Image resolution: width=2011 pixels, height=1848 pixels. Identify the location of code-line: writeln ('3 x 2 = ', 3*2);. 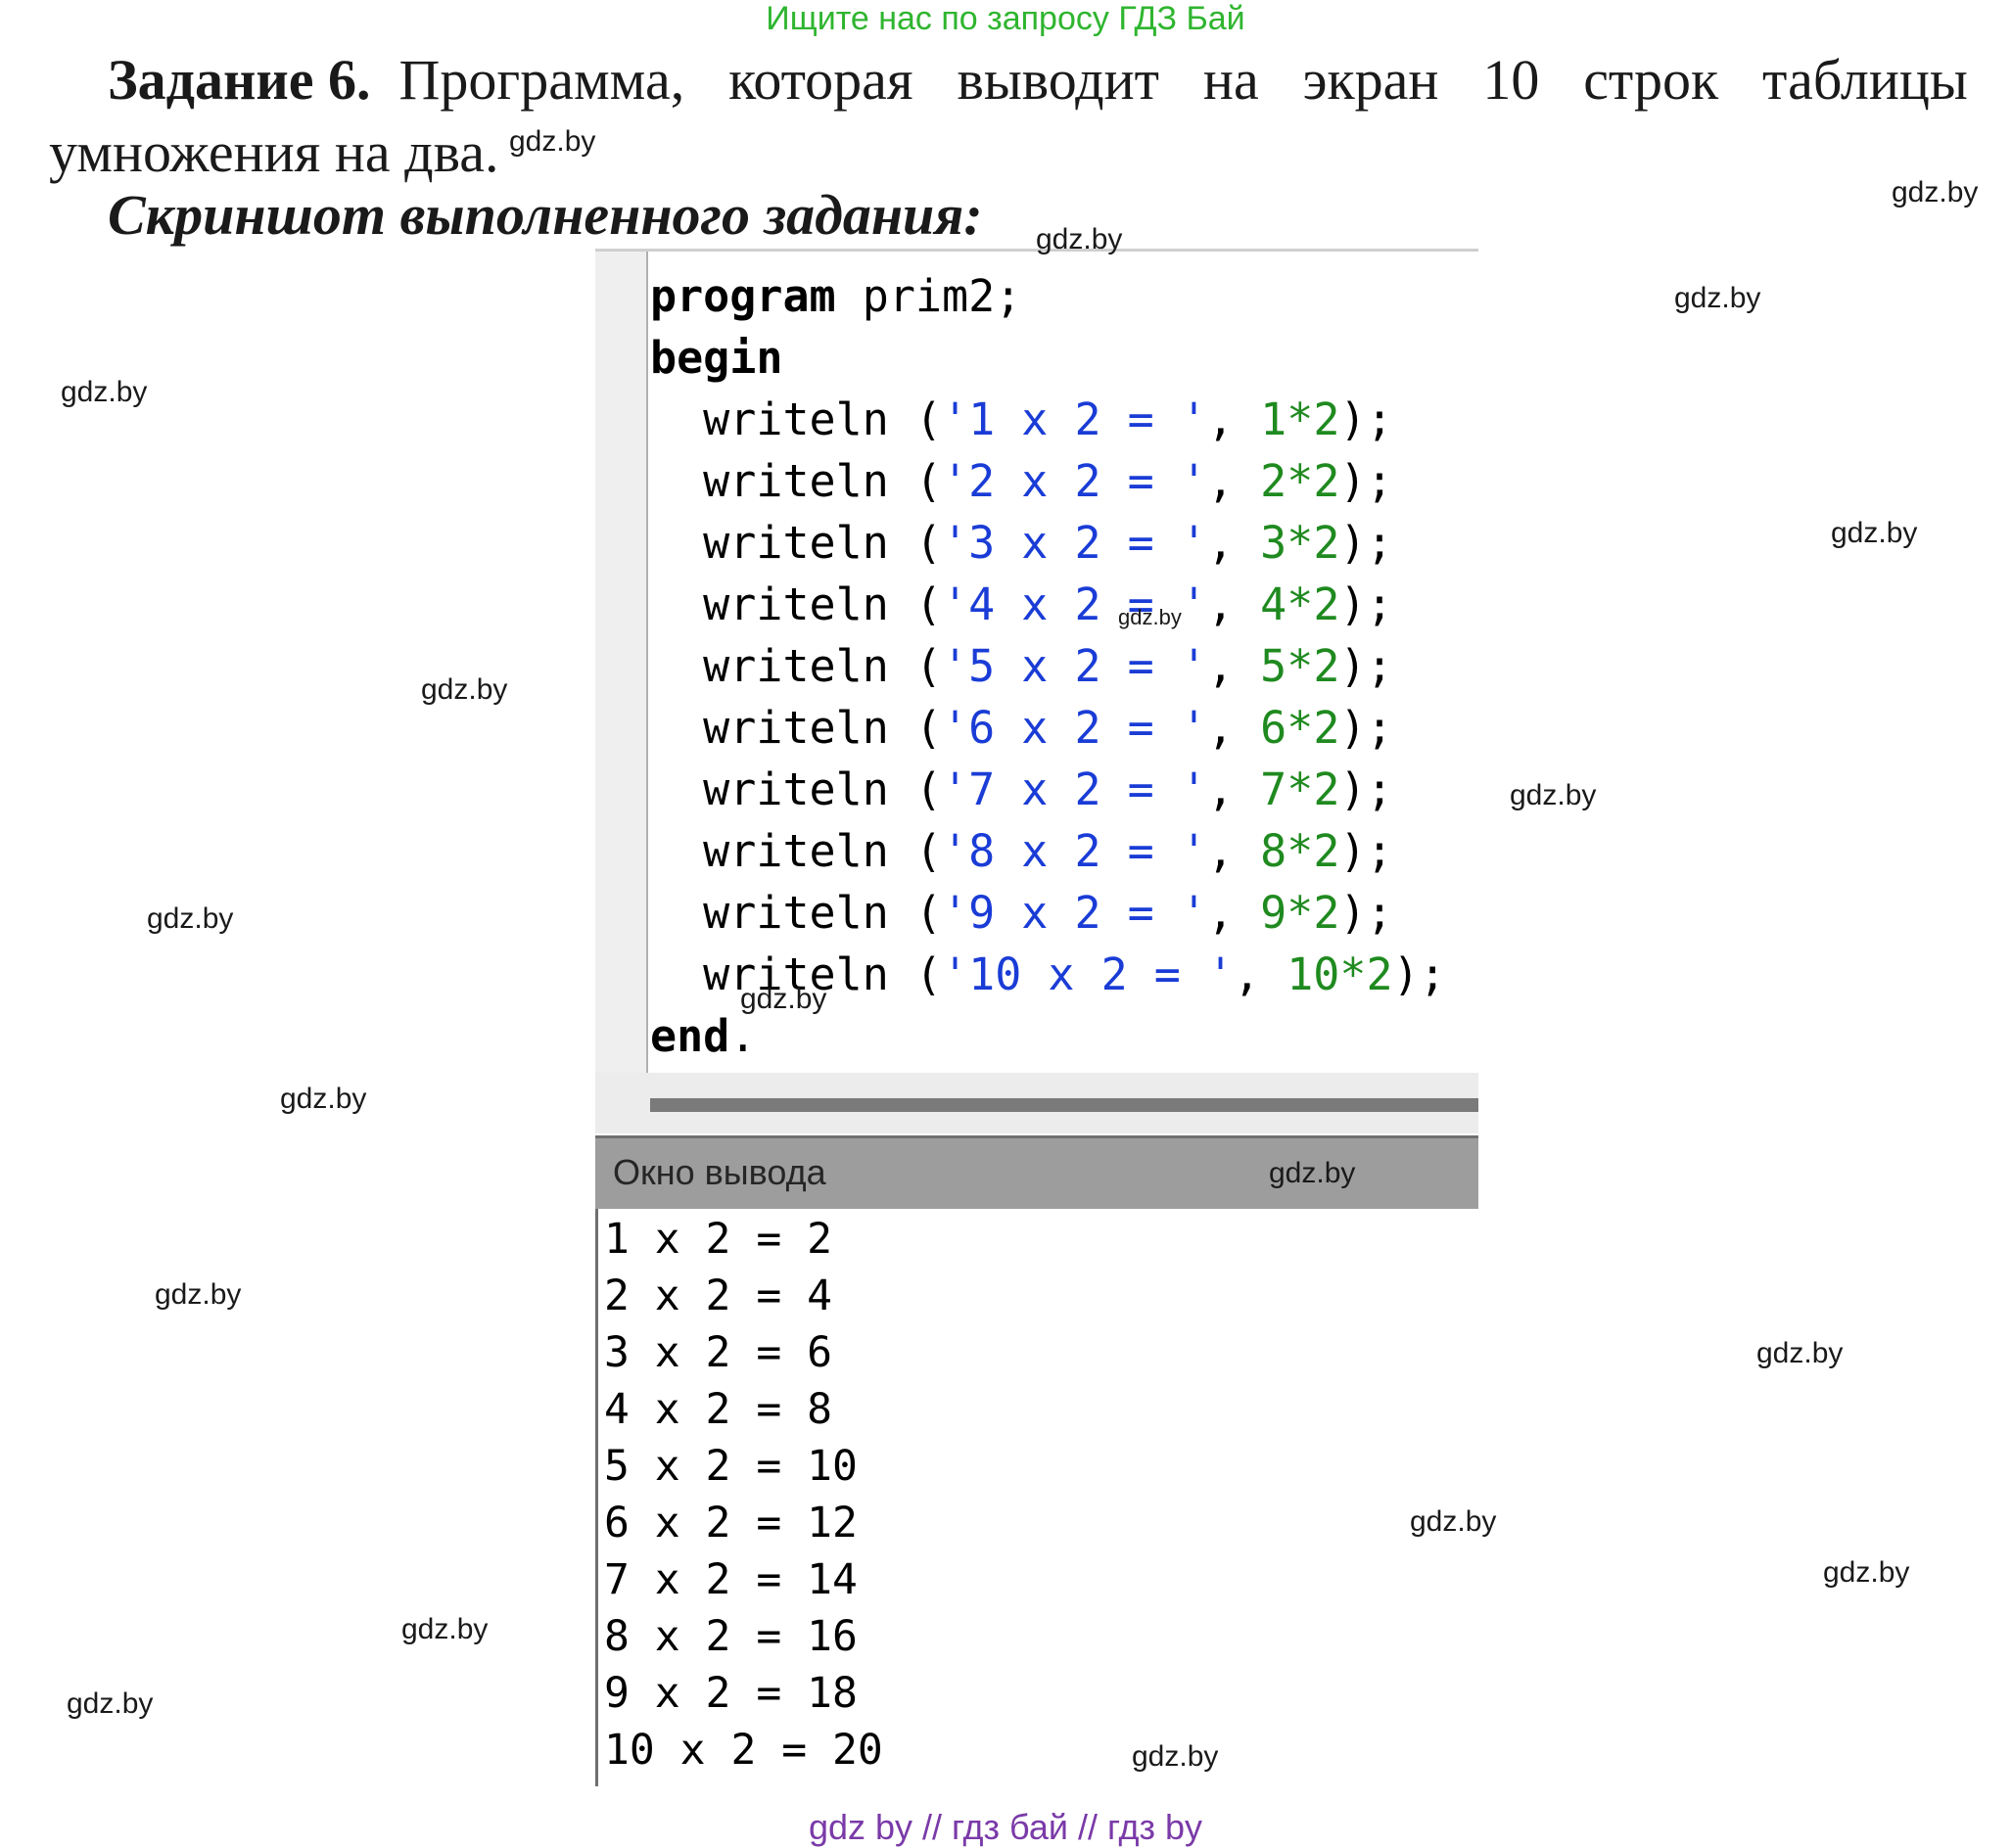
(1048, 543).